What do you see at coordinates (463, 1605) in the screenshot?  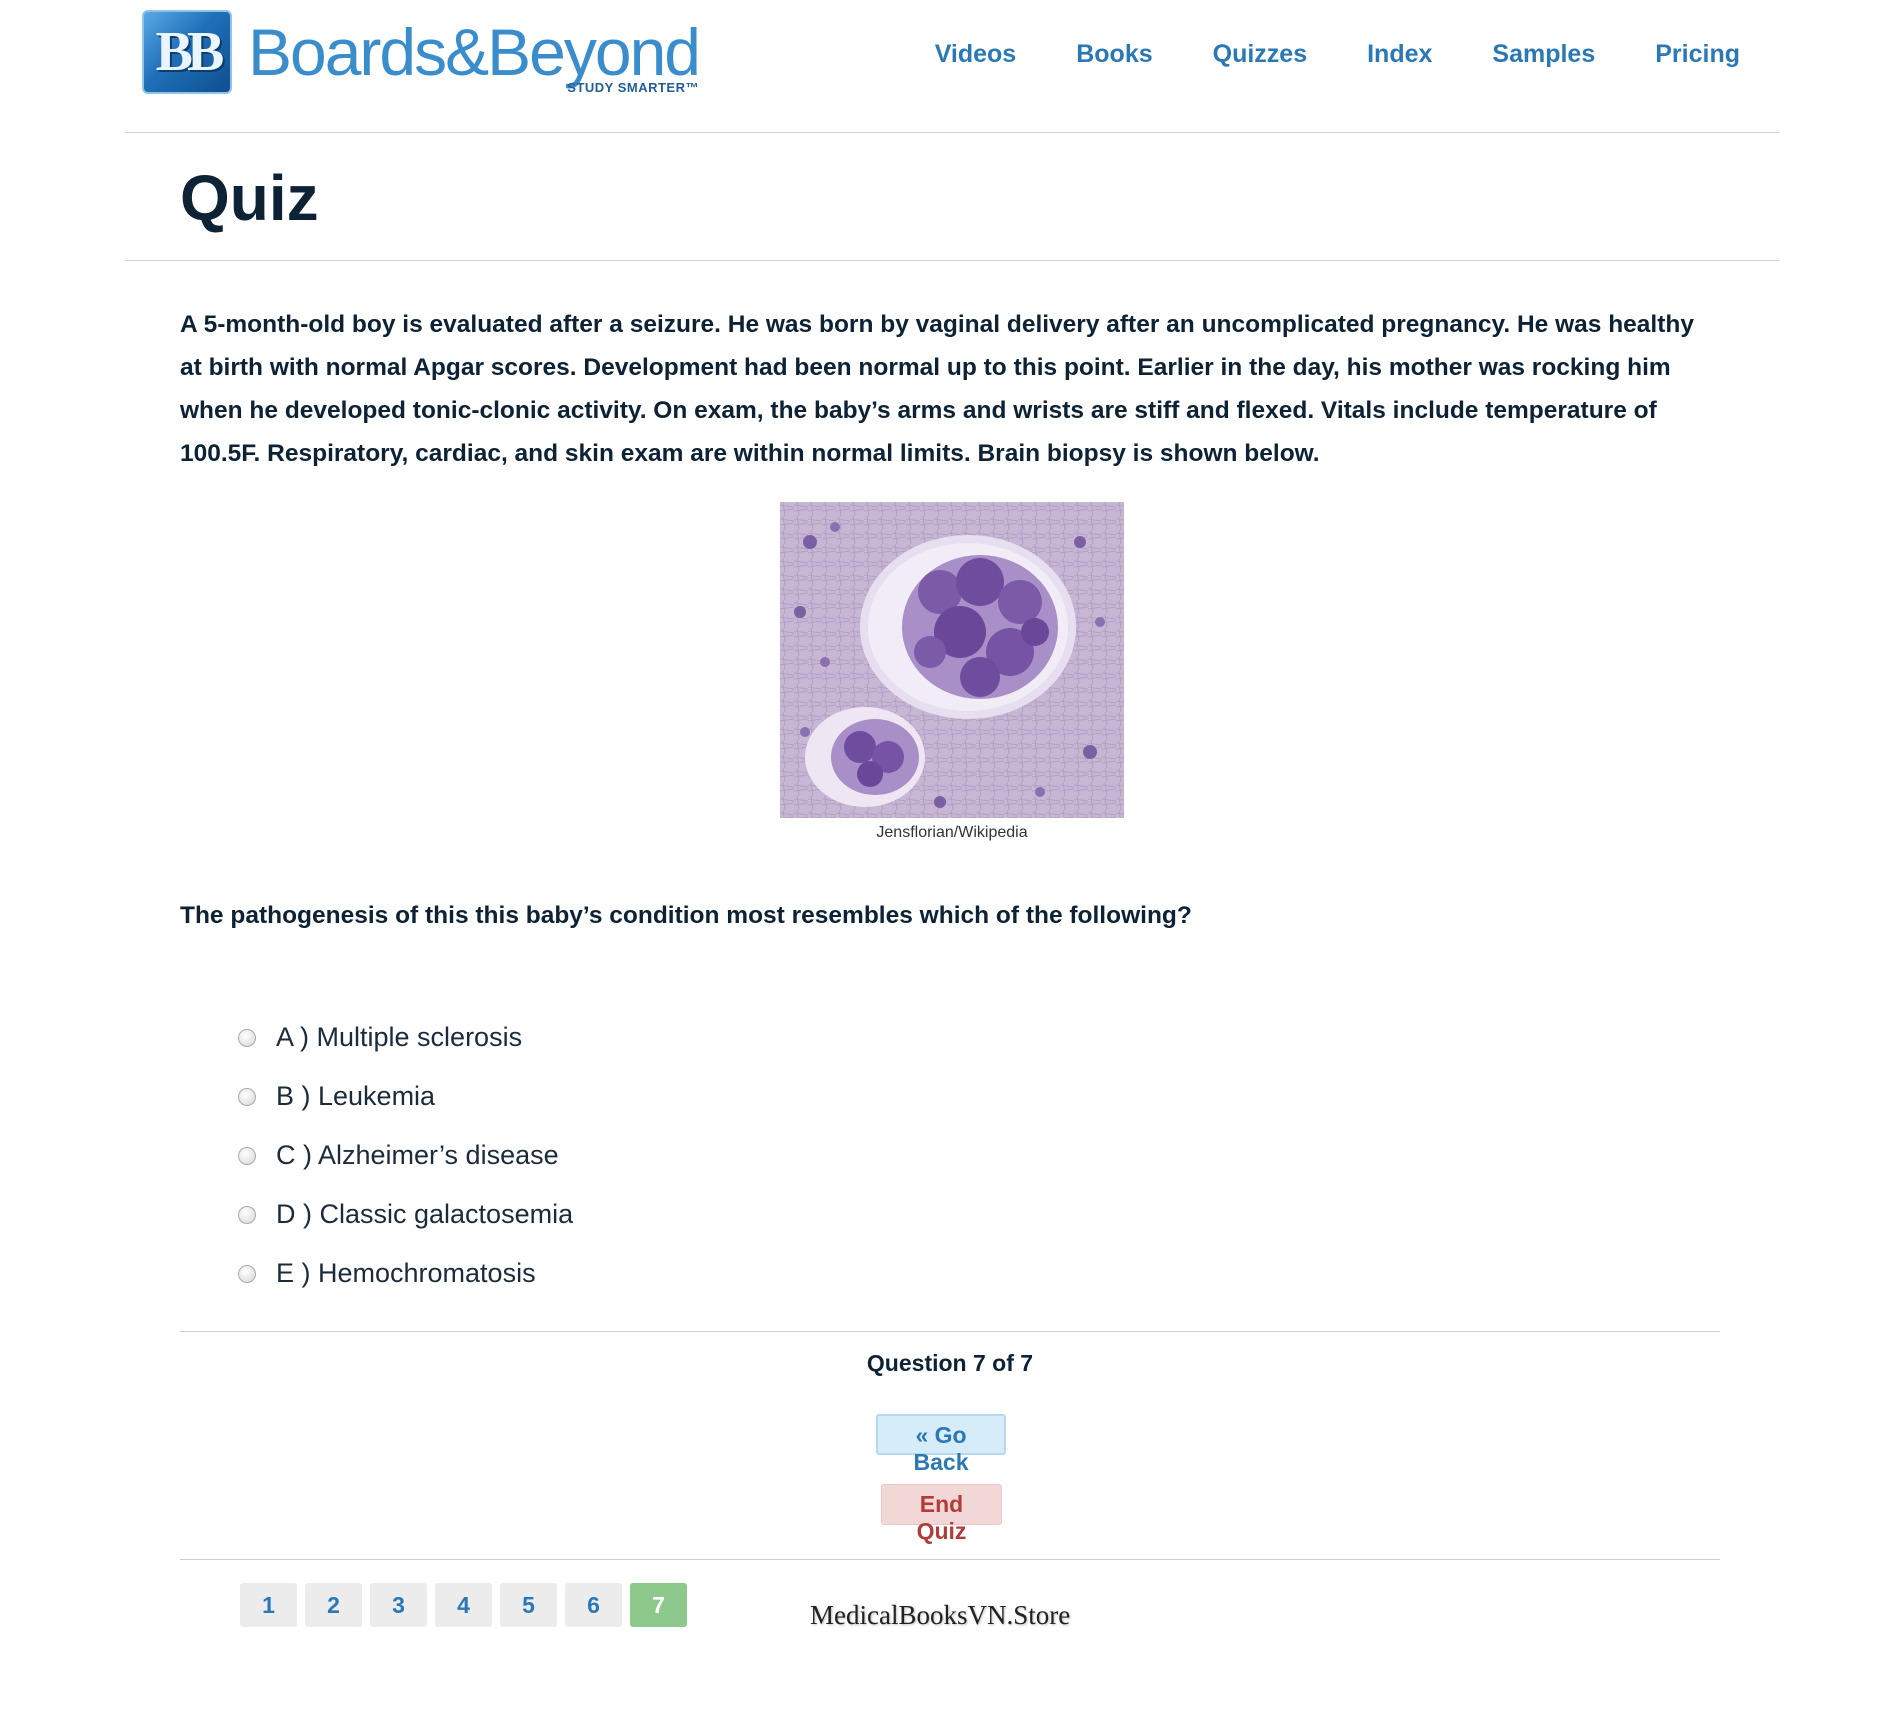 I see `page-button-4: 4` at bounding box center [463, 1605].